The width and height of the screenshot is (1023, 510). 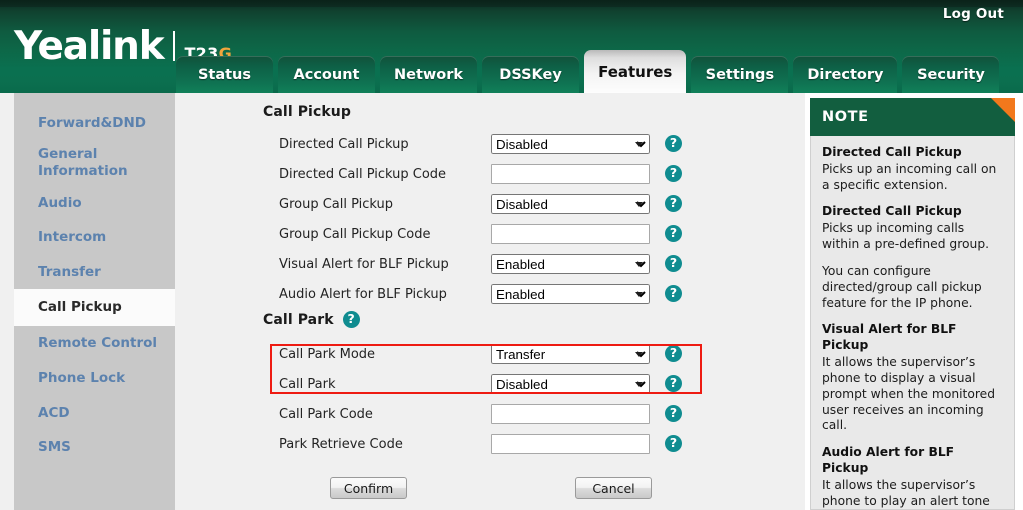 I want to click on field-label-directed-call-pickup-code: Directed Call Pickup Code, so click(x=363, y=174).